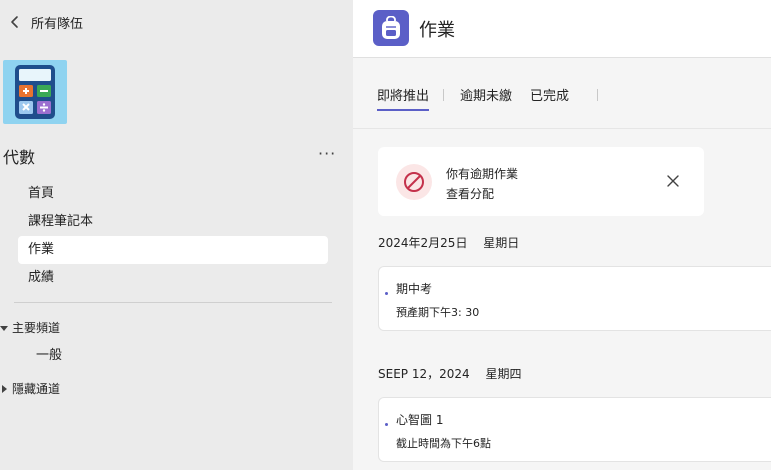  What do you see at coordinates (49, 353) in the screenshot?
I see `channel-general: 一般` at bounding box center [49, 353].